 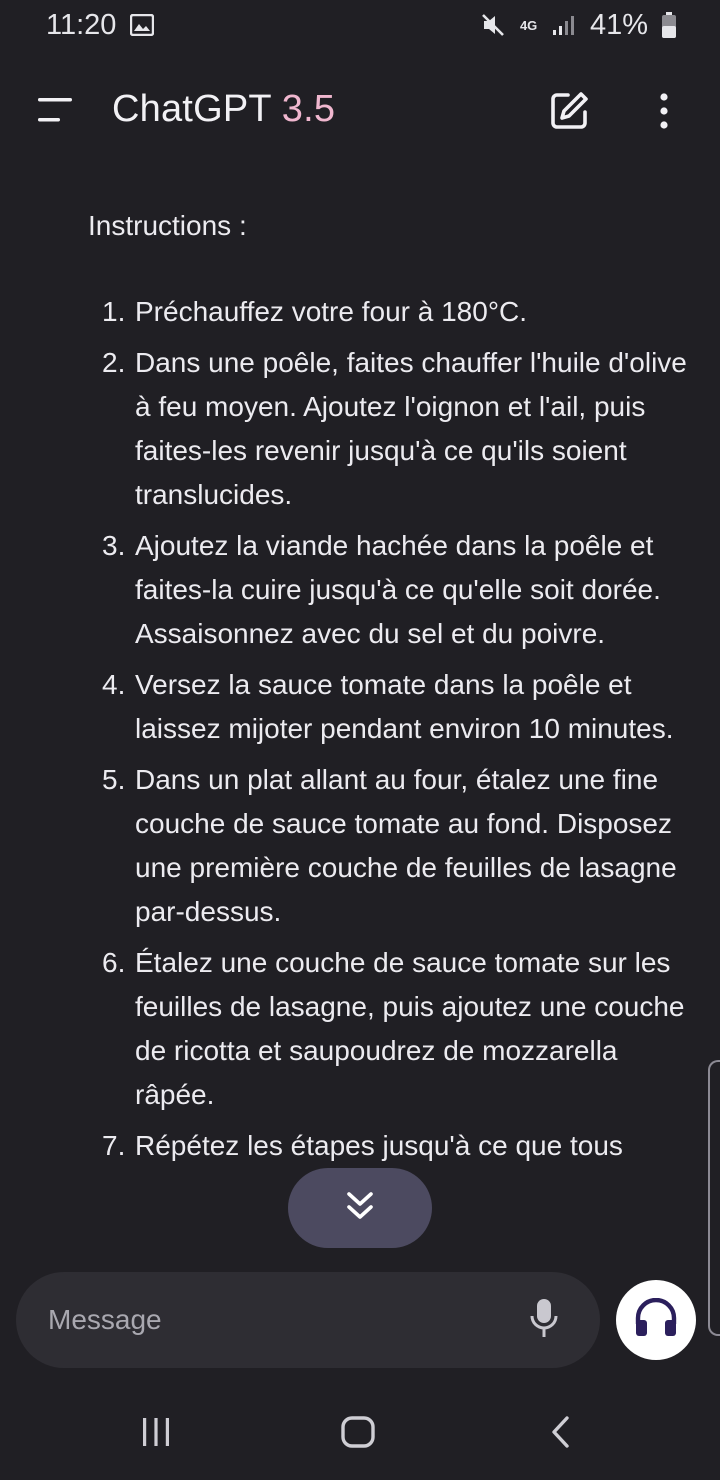 I want to click on list-item: 1. Préchauffez votre four à 180°C., so click(x=315, y=311).